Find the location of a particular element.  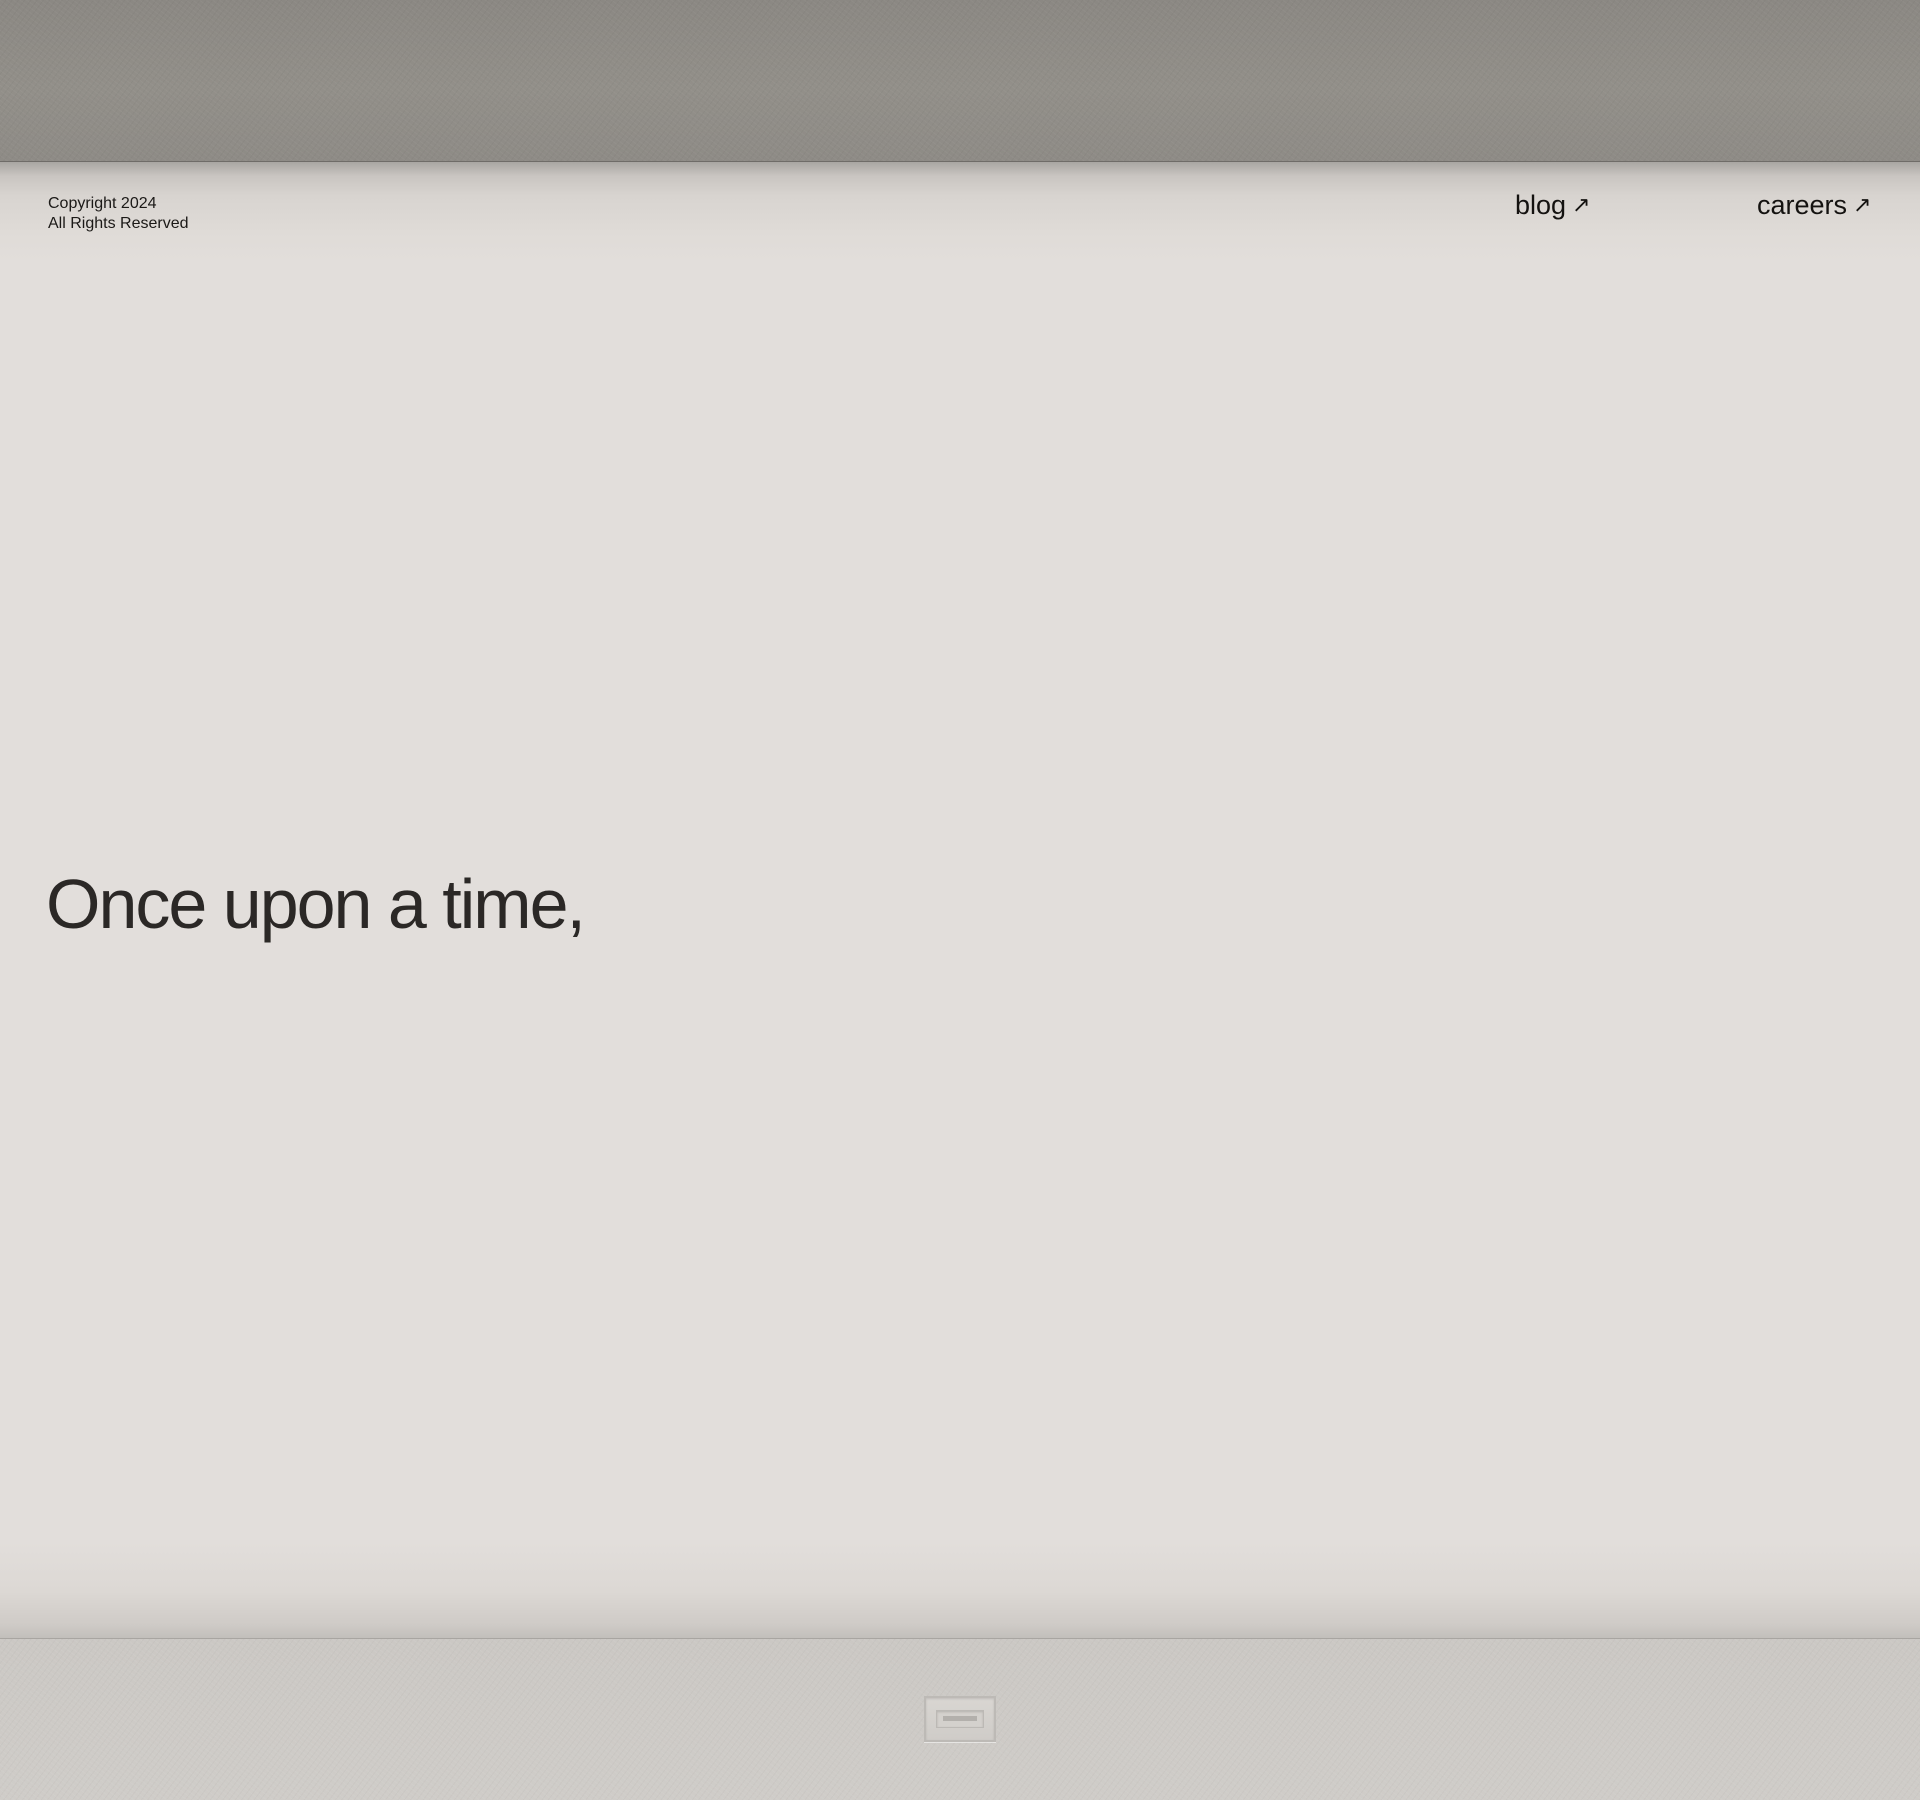

handle-grip-icon is located at coordinates (960, 1719).